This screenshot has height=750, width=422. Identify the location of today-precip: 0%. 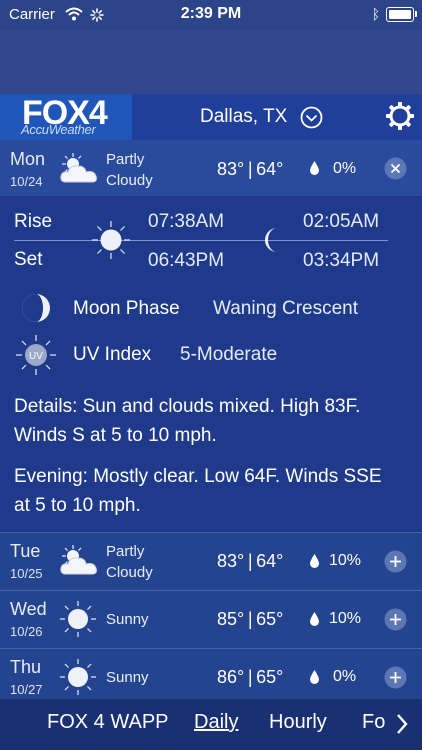
(345, 168).